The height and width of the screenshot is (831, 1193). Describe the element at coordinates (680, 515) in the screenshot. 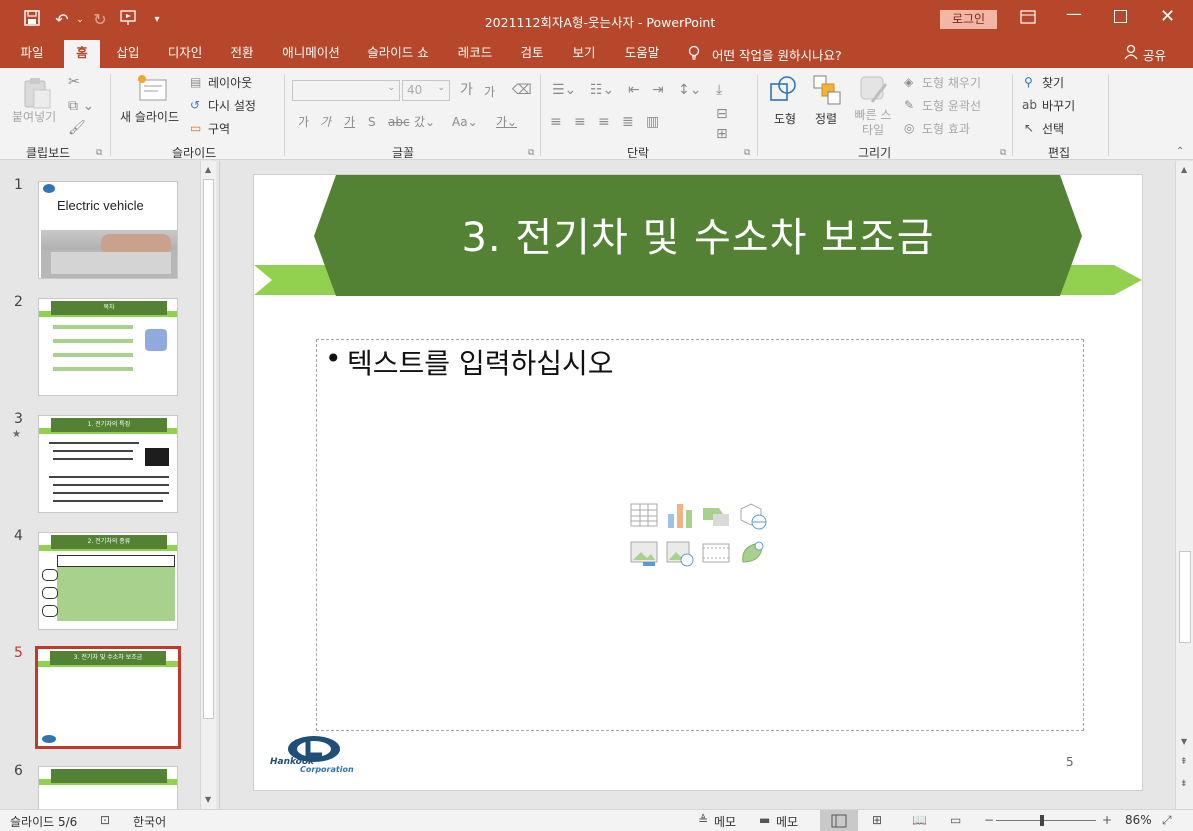

I see `insert-chart-icon` at that location.